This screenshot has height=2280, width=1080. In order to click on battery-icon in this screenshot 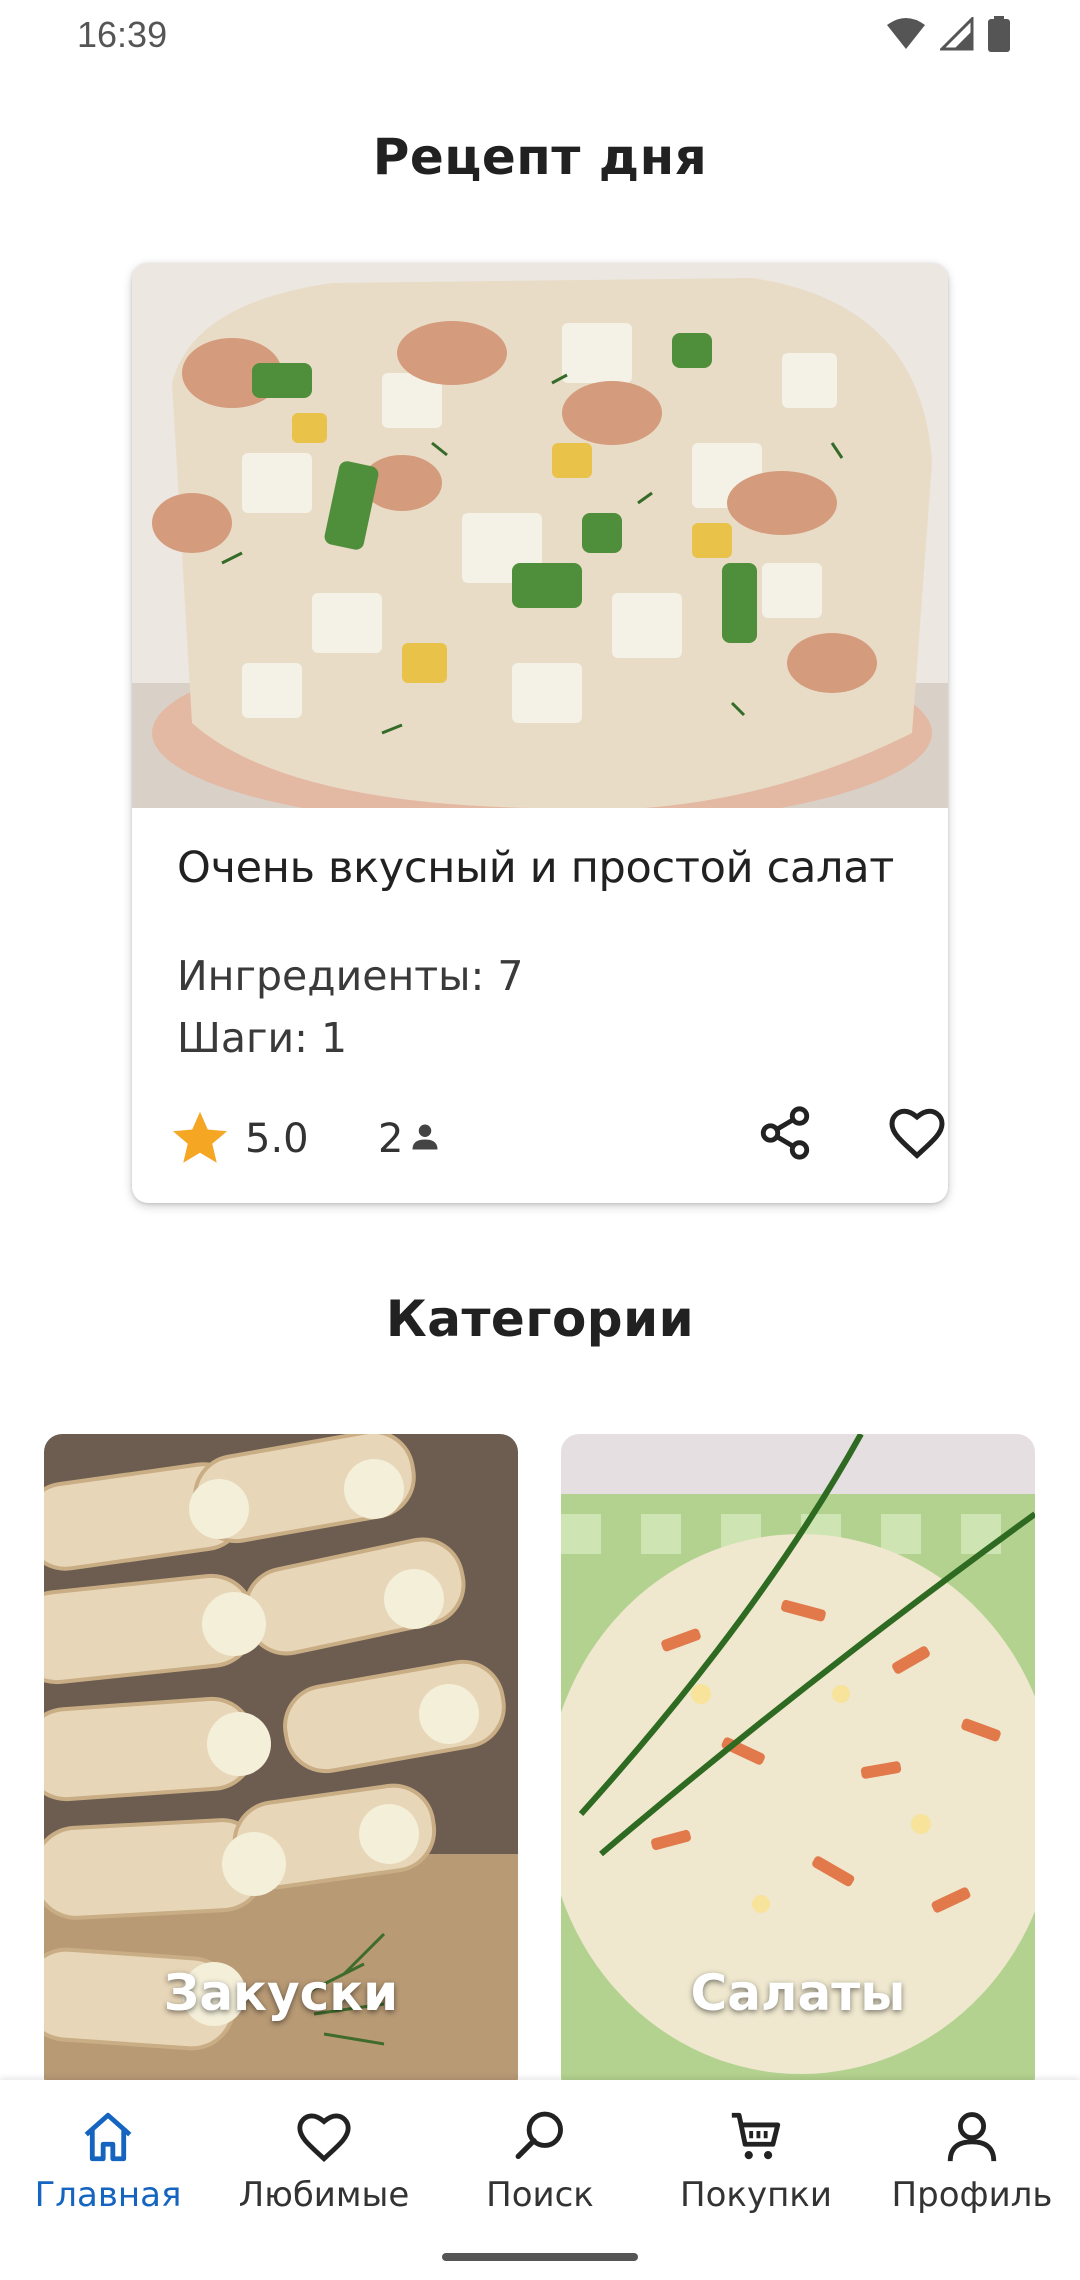, I will do `click(999, 34)`.